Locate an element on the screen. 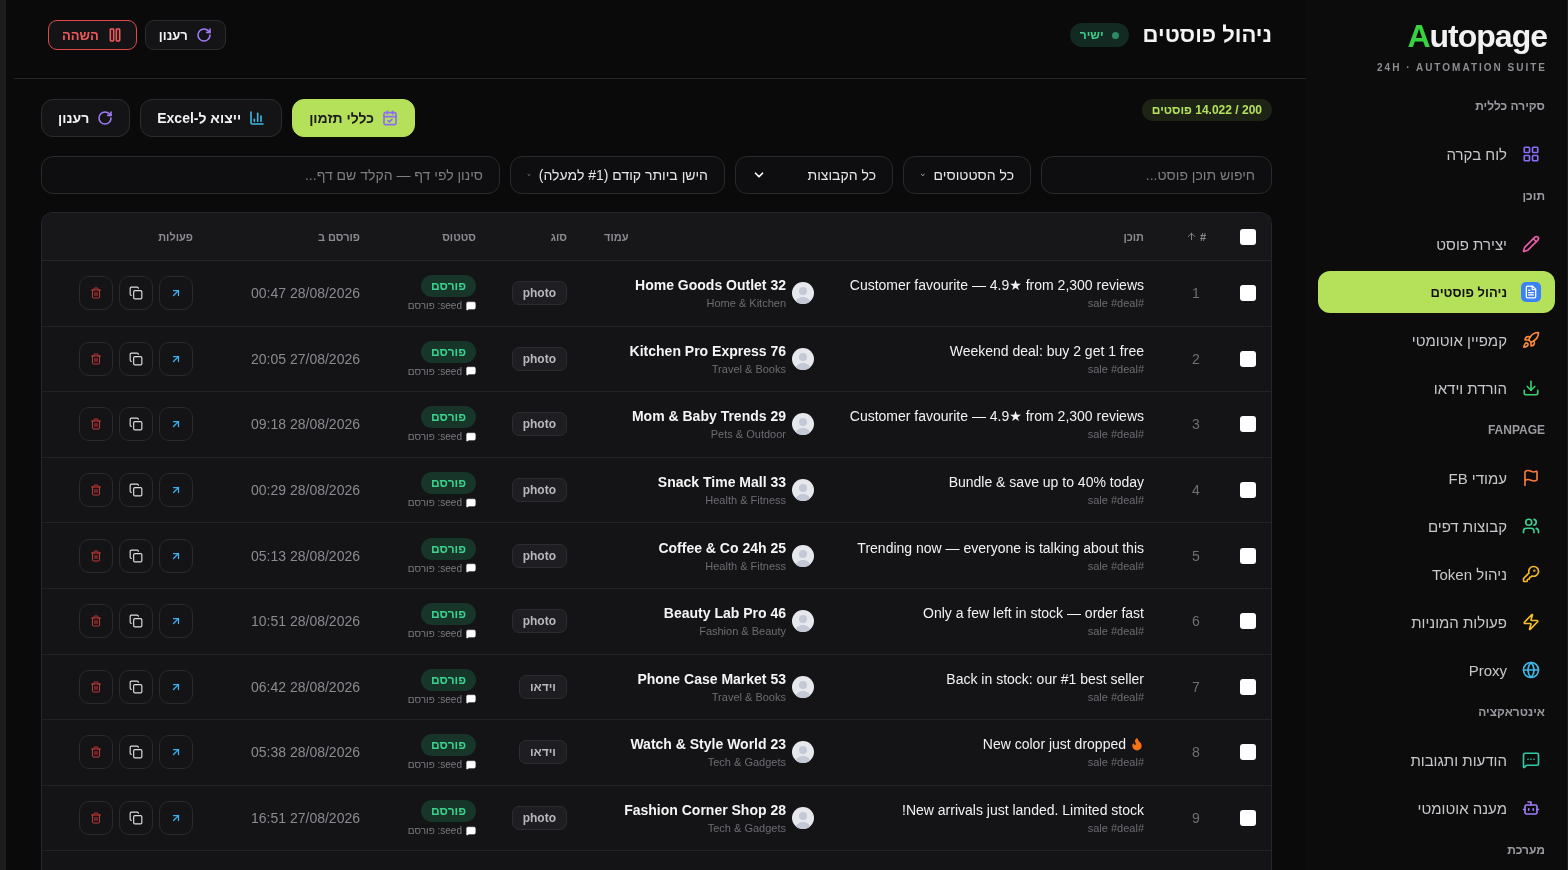  sidebar-item: הורדת וידאו is located at coordinates (1436, 388).